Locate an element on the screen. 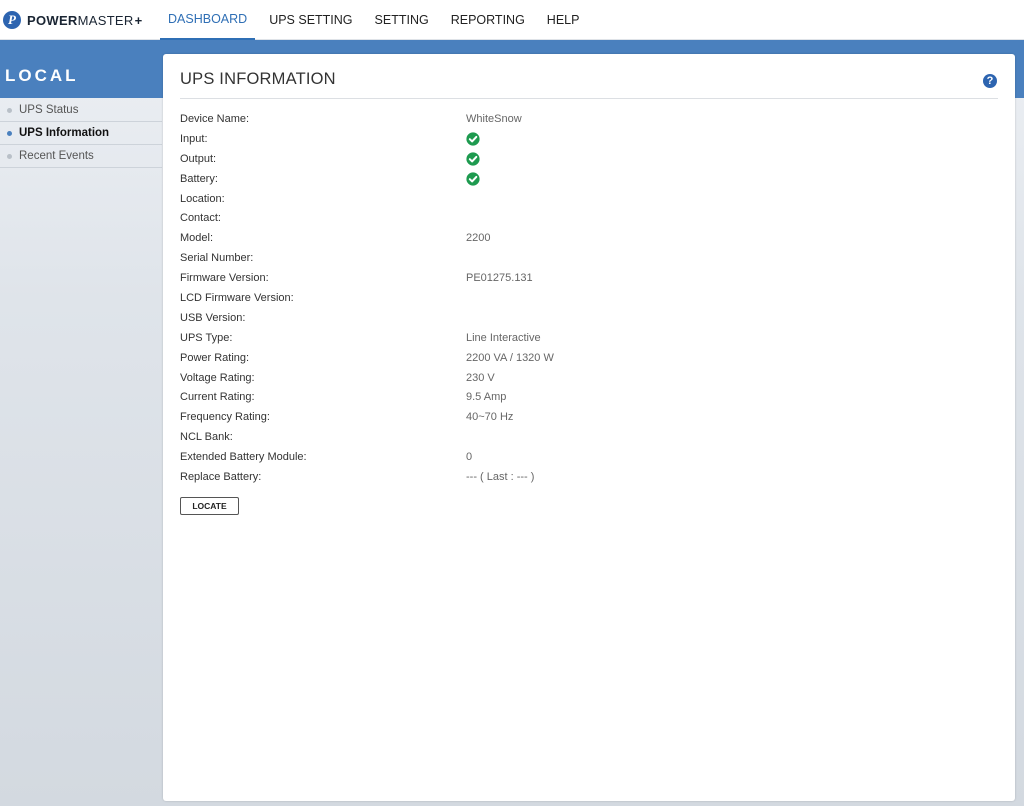  info-label: Current Rating: is located at coordinates (217, 397).